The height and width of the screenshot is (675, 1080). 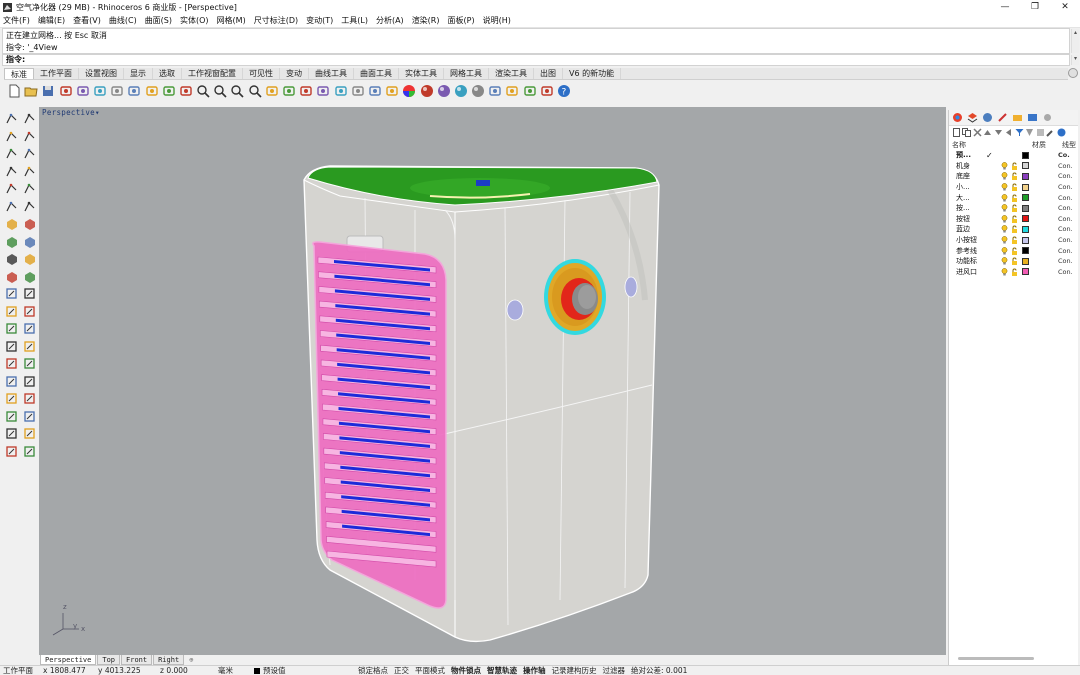 What do you see at coordinates (426, 20) in the screenshot?
I see `menu-render: 渲染(R)` at bounding box center [426, 20].